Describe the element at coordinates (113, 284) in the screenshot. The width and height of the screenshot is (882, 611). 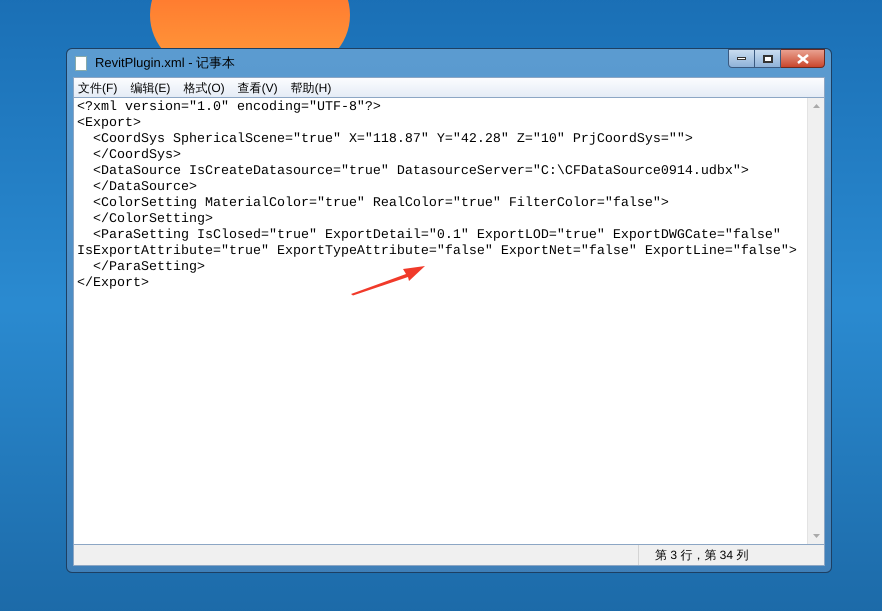
I see `code-line: </Export>` at that location.